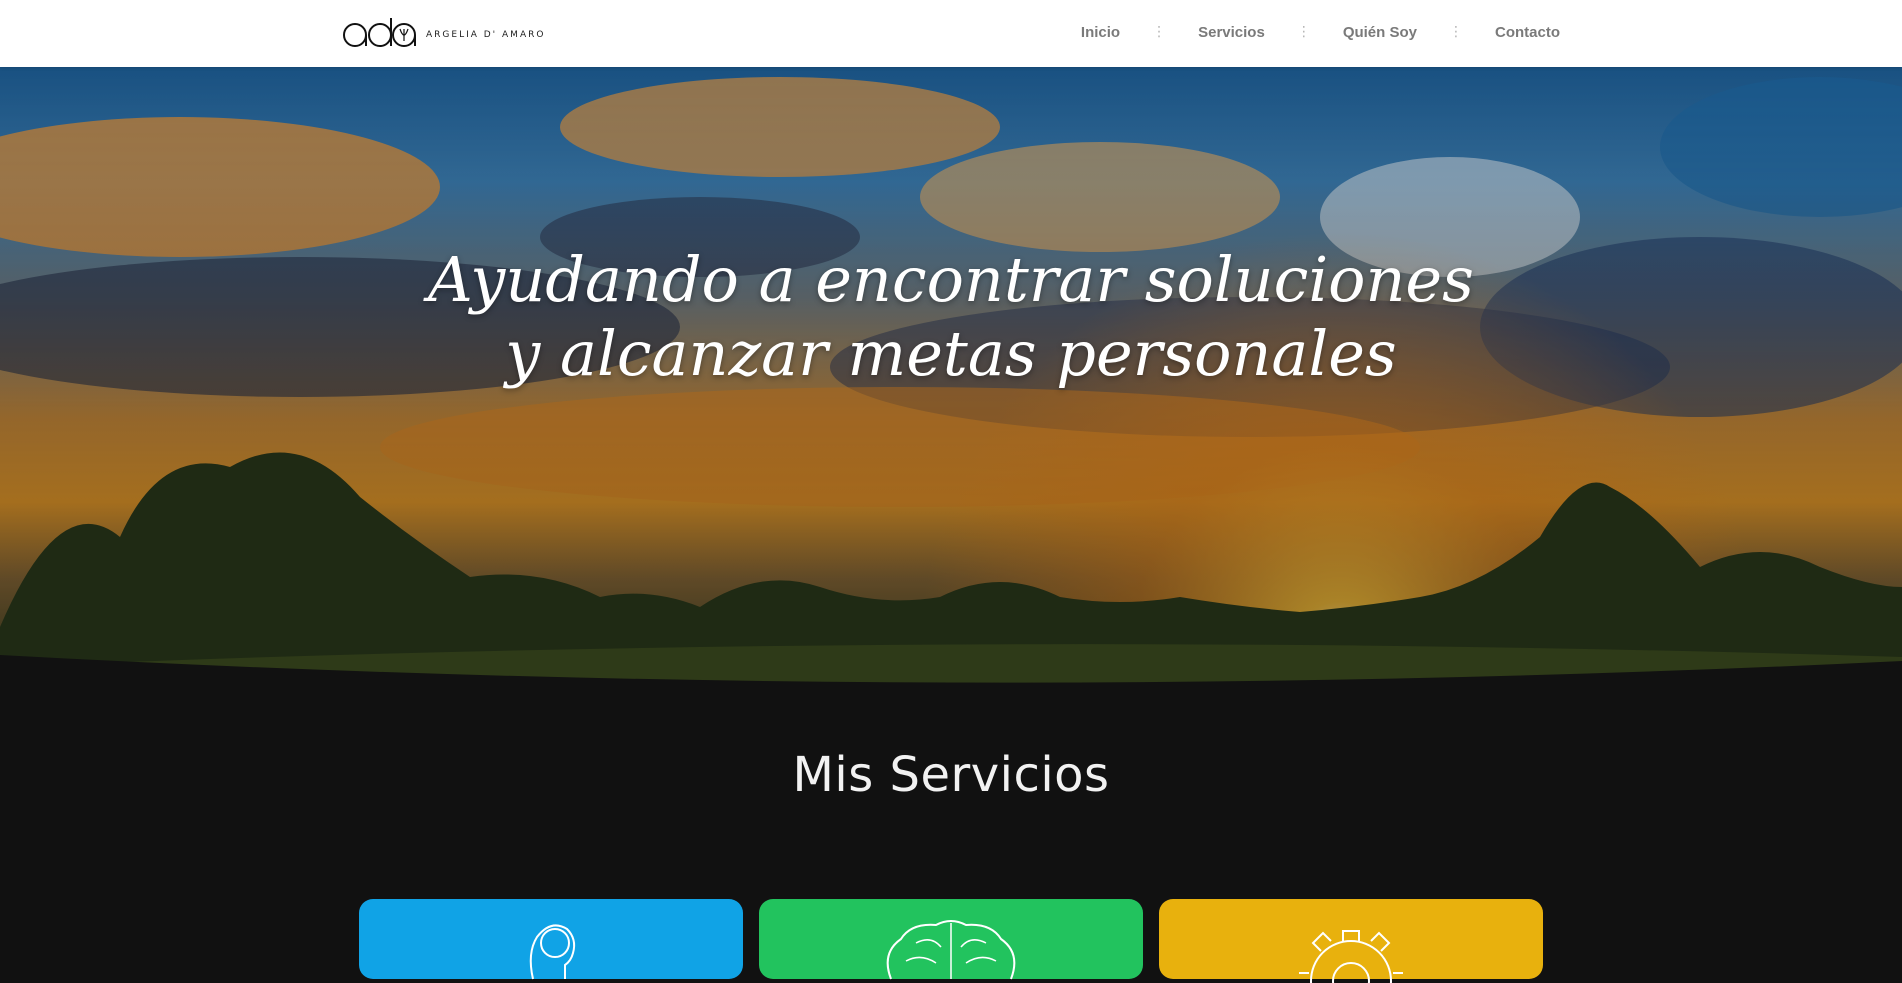 The width and height of the screenshot is (1902, 983). What do you see at coordinates (951, 950) in the screenshot?
I see `brain-icon` at bounding box center [951, 950].